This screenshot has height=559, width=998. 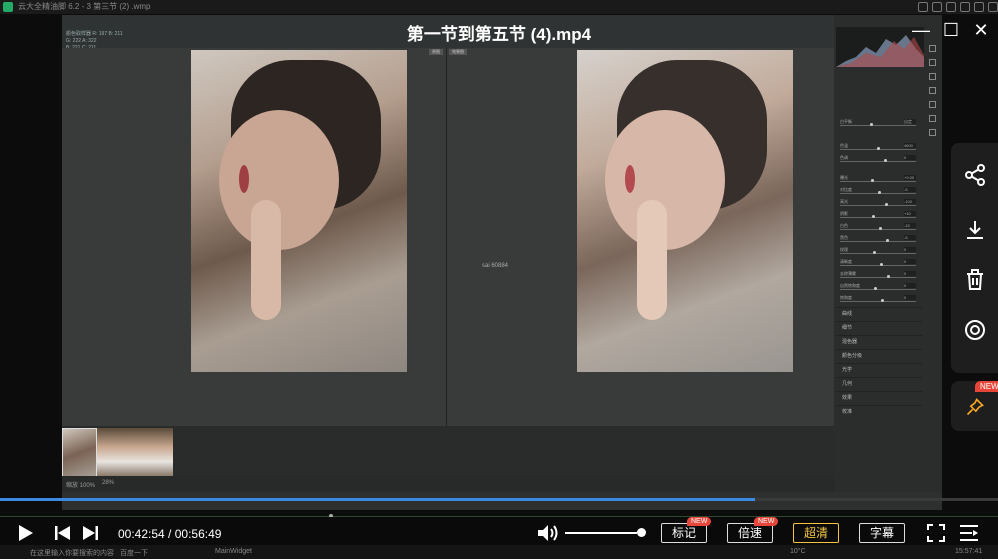 What do you see at coordinates (26, 533) in the screenshot?
I see `play-icon` at bounding box center [26, 533].